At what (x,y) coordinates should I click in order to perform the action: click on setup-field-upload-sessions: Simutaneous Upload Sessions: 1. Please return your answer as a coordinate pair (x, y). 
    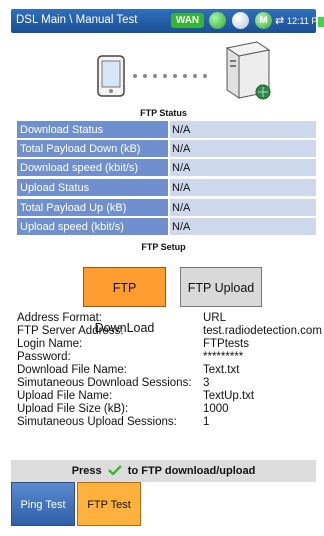
    Looking at the image, I should click on (169, 422).